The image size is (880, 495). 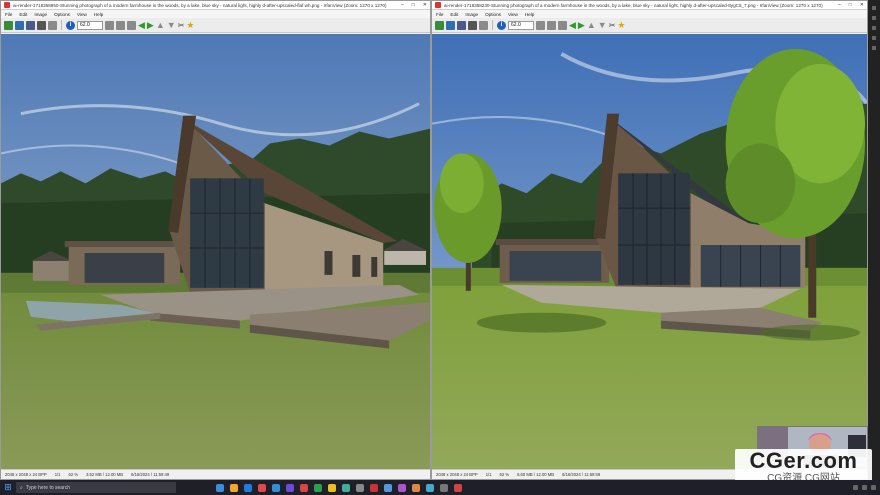 What do you see at coordinates (96, 487) in the screenshot?
I see `taskbar-search: ⌕ Type here to search` at bounding box center [96, 487].